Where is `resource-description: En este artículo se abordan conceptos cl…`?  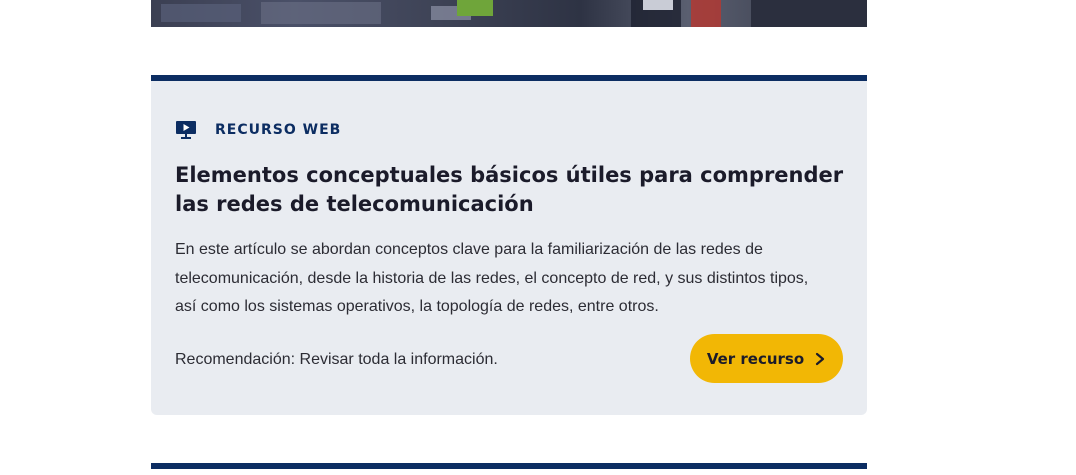
resource-description: En este artículo se abordan conceptos cl… is located at coordinates (492, 278).